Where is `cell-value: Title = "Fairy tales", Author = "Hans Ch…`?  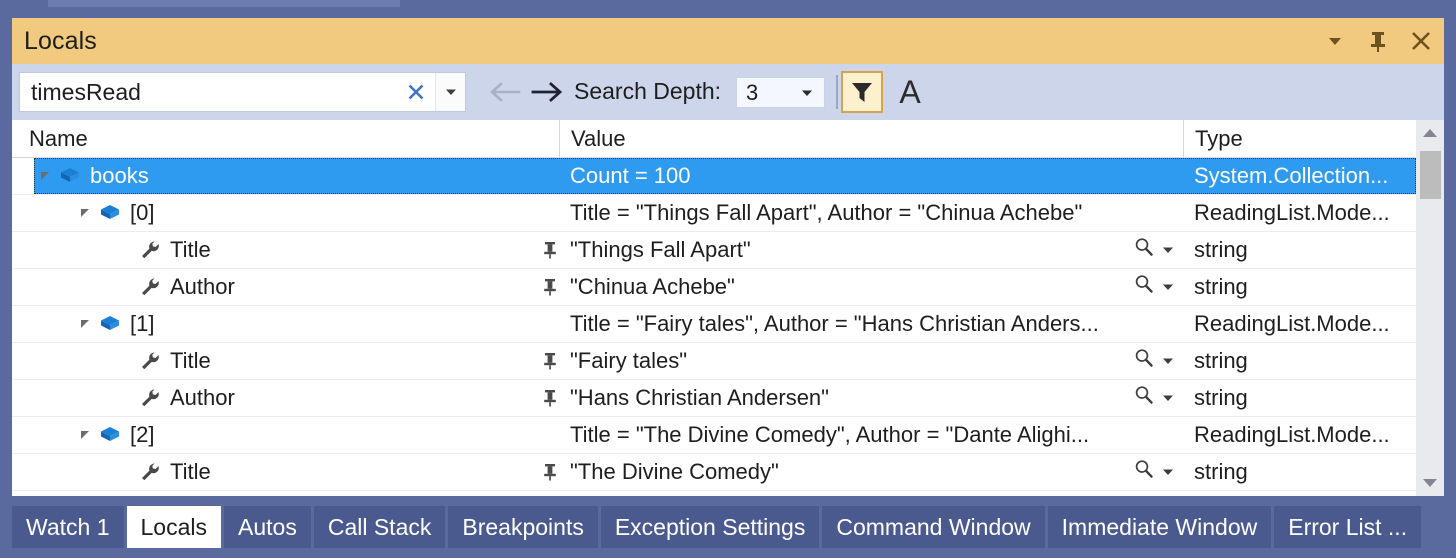
cell-value: Title = "Fairy tales", Author = "Hans Ch… is located at coordinates (871, 324).